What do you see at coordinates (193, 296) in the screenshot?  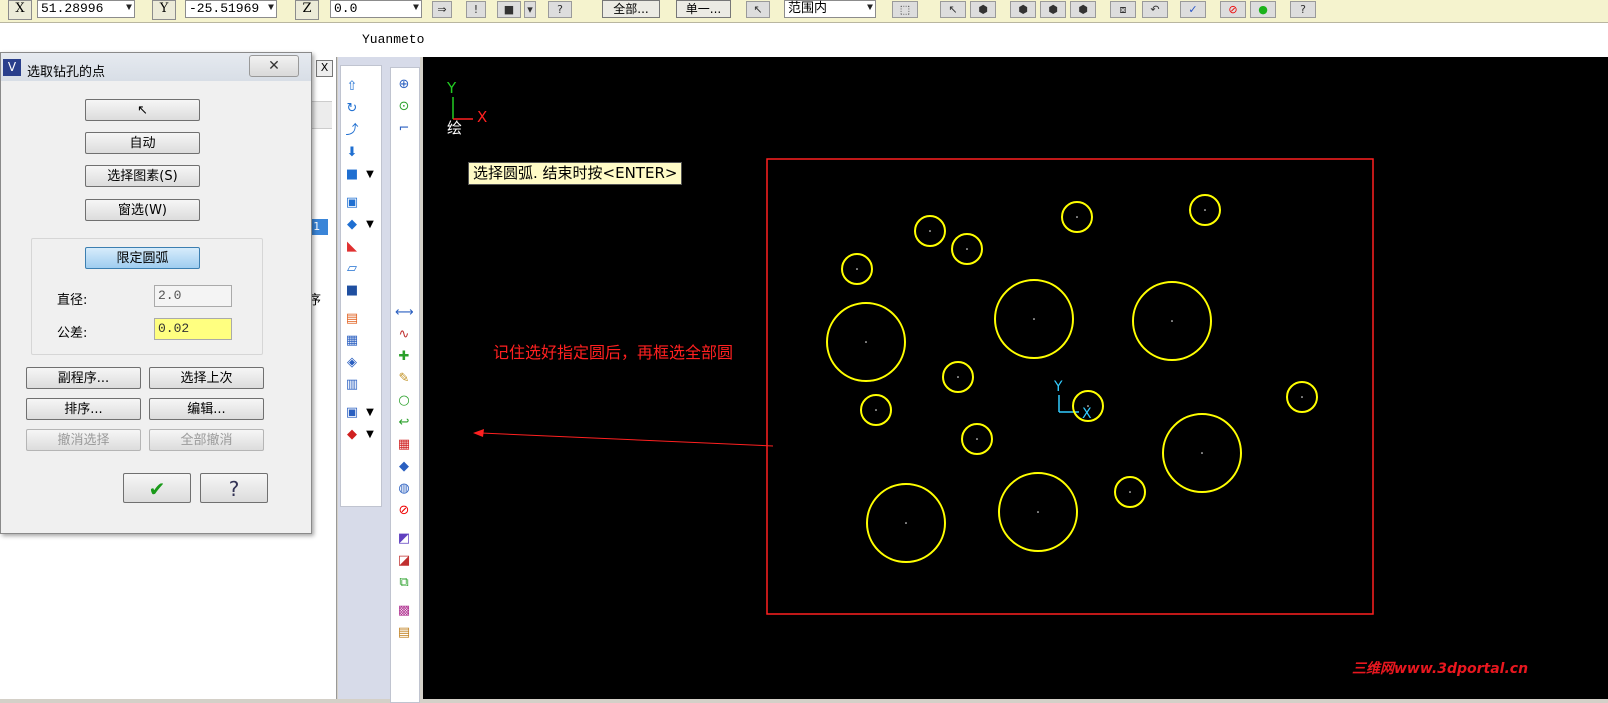 I see `diameter-field: 2.0` at bounding box center [193, 296].